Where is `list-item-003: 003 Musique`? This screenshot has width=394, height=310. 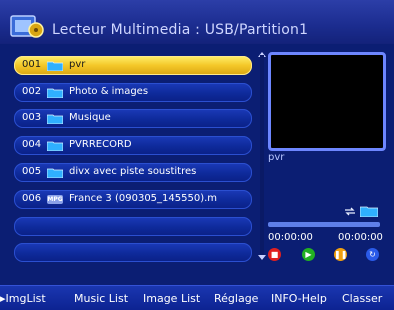 list-item-003: 003 Musique is located at coordinates (133, 118).